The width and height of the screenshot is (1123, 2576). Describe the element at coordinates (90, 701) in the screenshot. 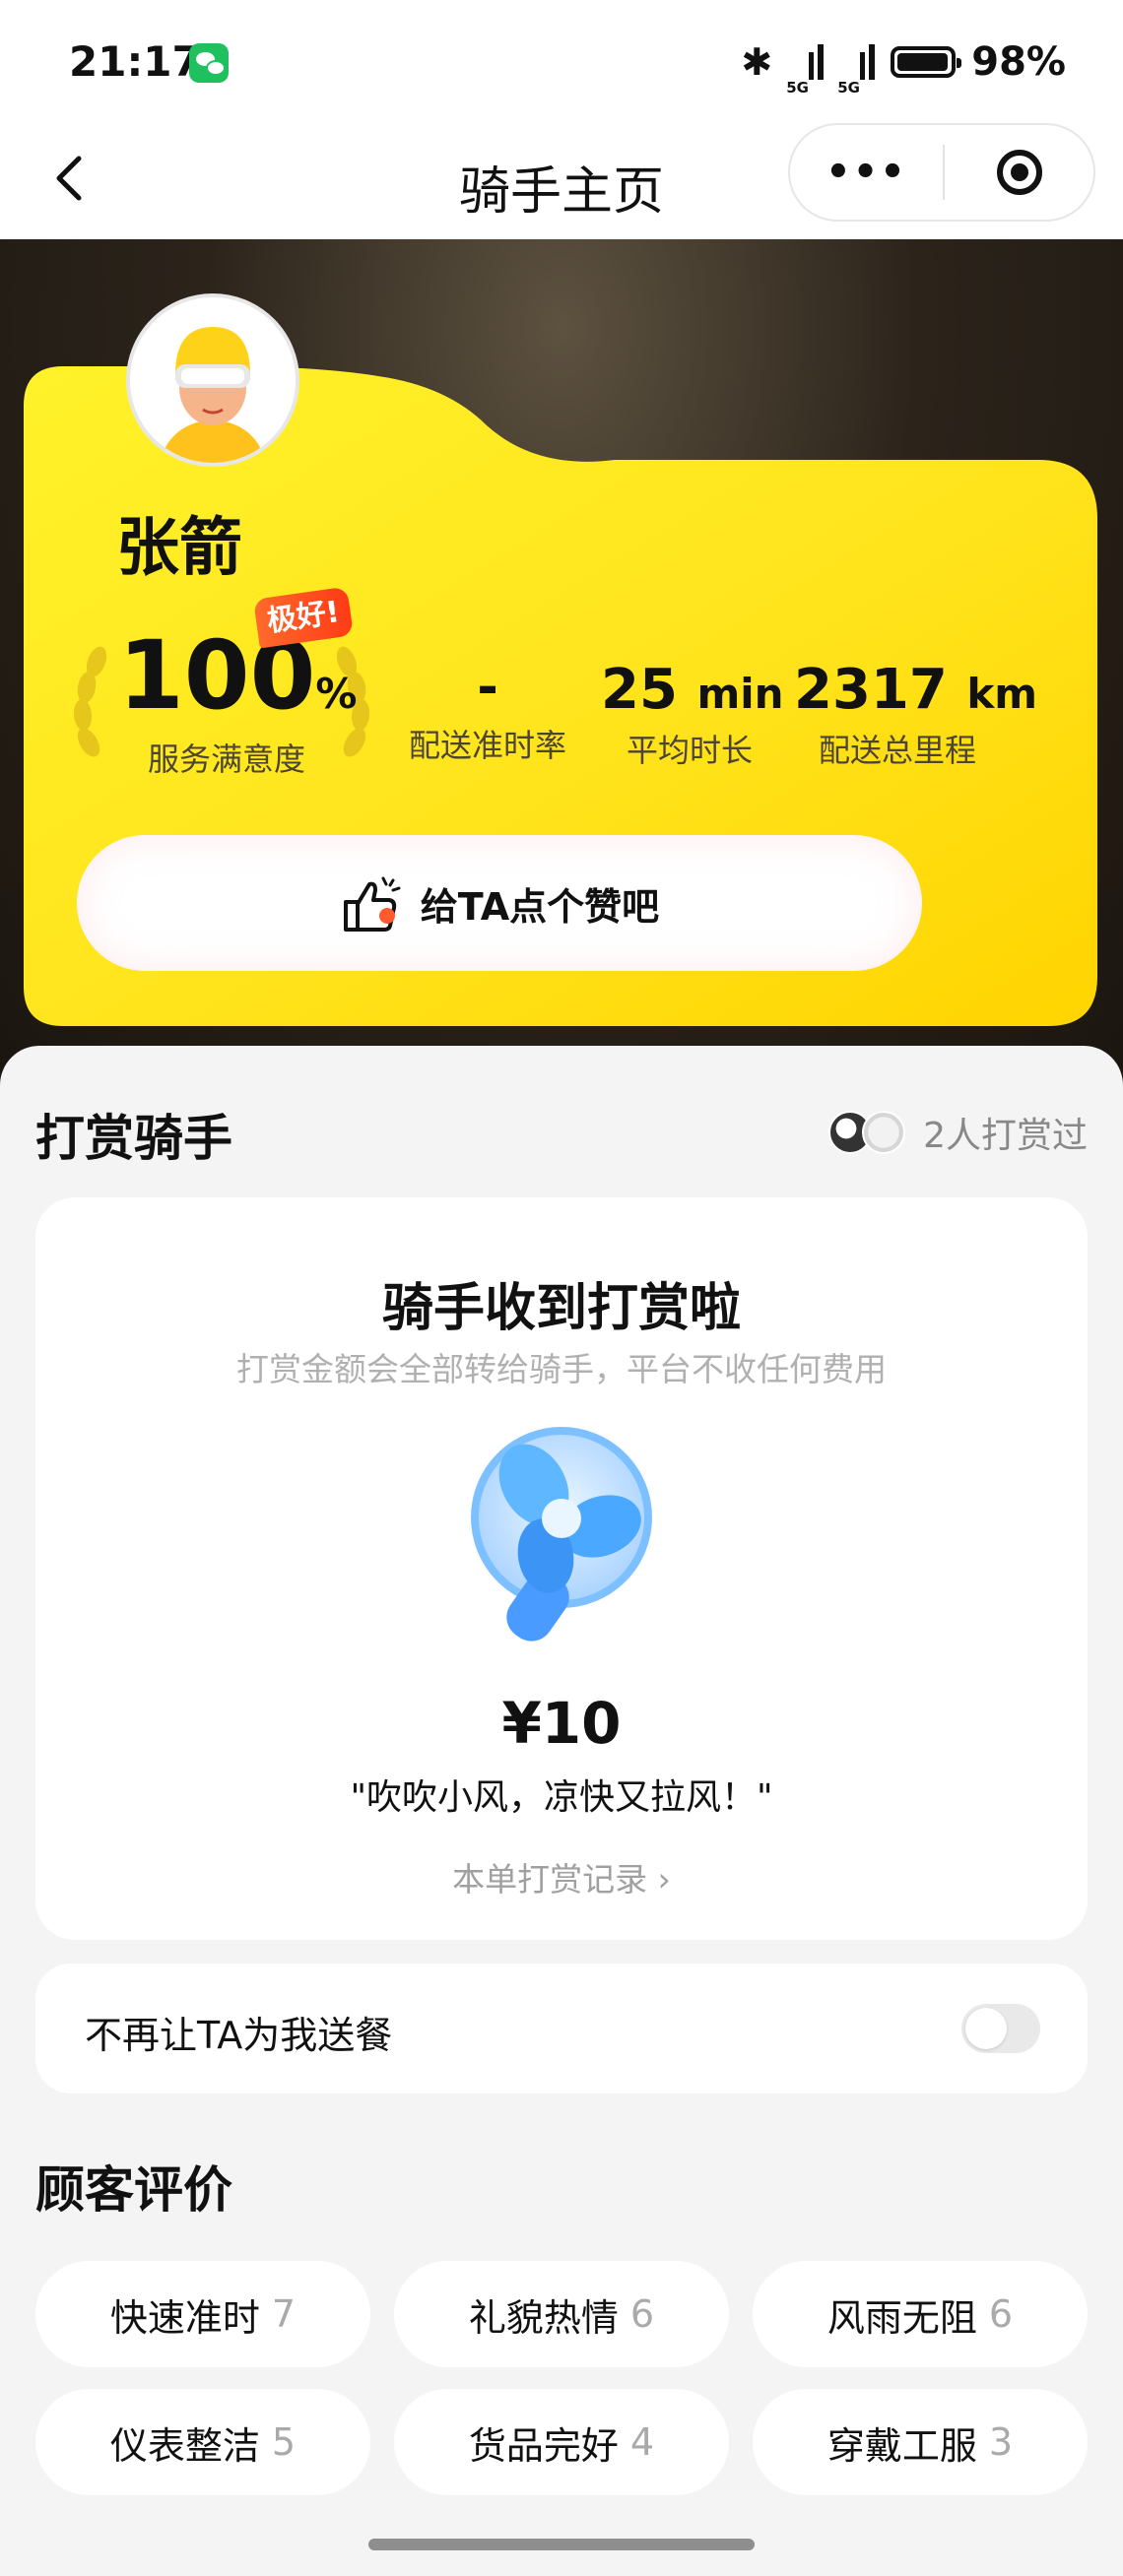

I see `laurel-left-icon` at that location.